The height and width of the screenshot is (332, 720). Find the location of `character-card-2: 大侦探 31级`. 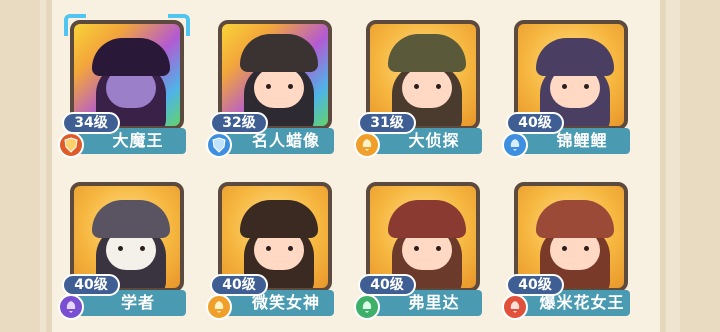

character-card-2: 大侦探 31级 is located at coordinates (421, 88).